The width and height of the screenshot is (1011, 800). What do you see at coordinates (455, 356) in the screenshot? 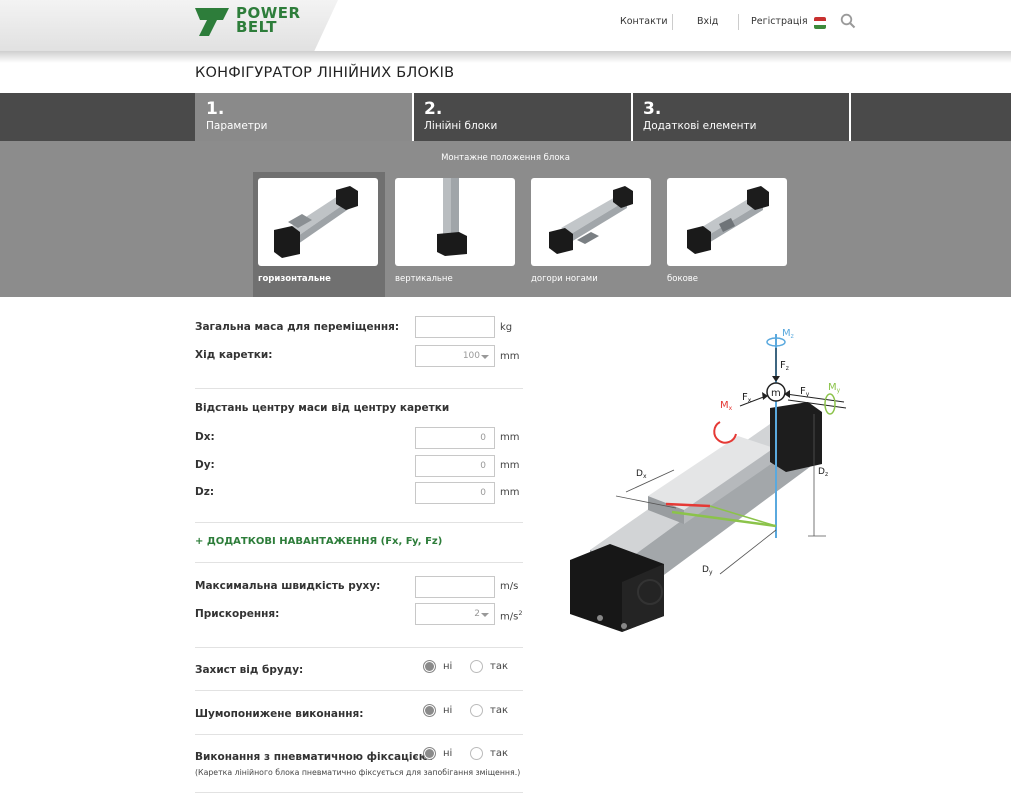
I see `stroke-select: 100` at bounding box center [455, 356].